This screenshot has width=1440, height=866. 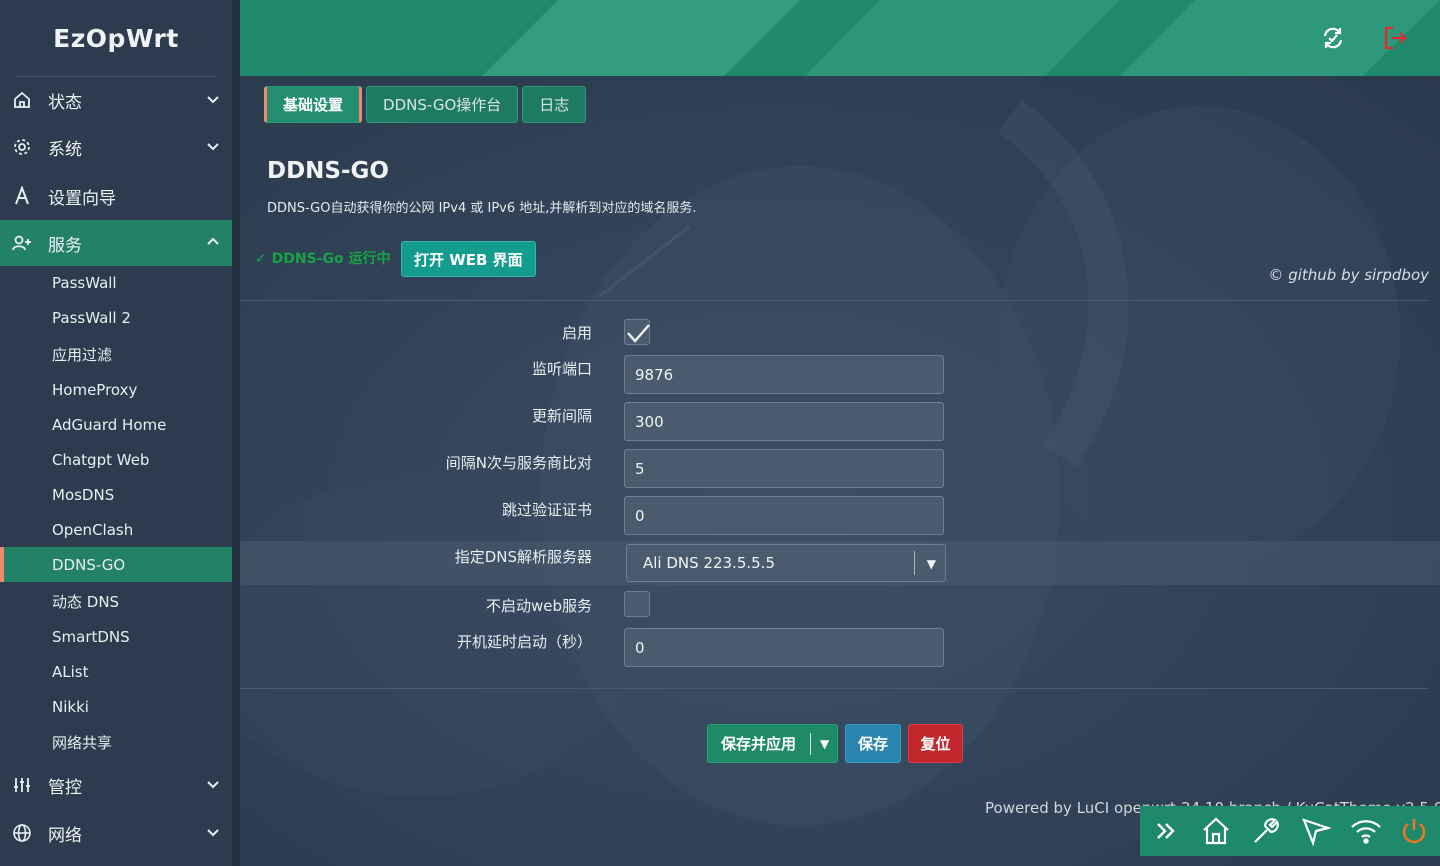 What do you see at coordinates (116, 243) in the screenshot?
I see `sidebar-menu-services: 服务` at bounding box center [116, 243].